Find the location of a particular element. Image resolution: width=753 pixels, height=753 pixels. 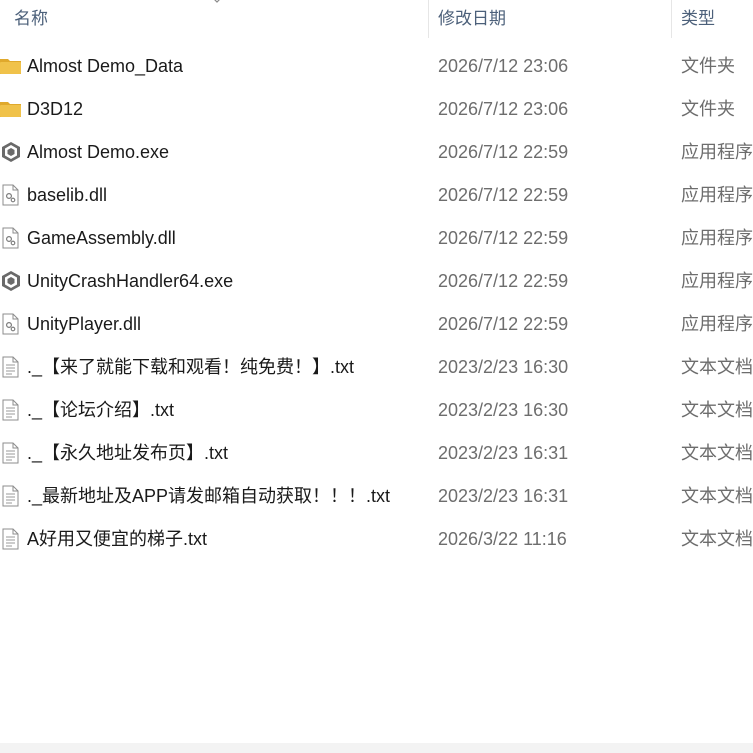

file-name: UnityCrashHandler64.exe is located at coordinates (130, 281).